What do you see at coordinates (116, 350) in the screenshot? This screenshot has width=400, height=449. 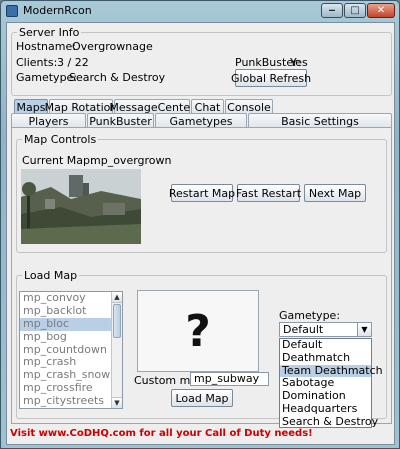 I see `map-list-scrollbar: ▲ ▼` at bounding box center [116, 350].